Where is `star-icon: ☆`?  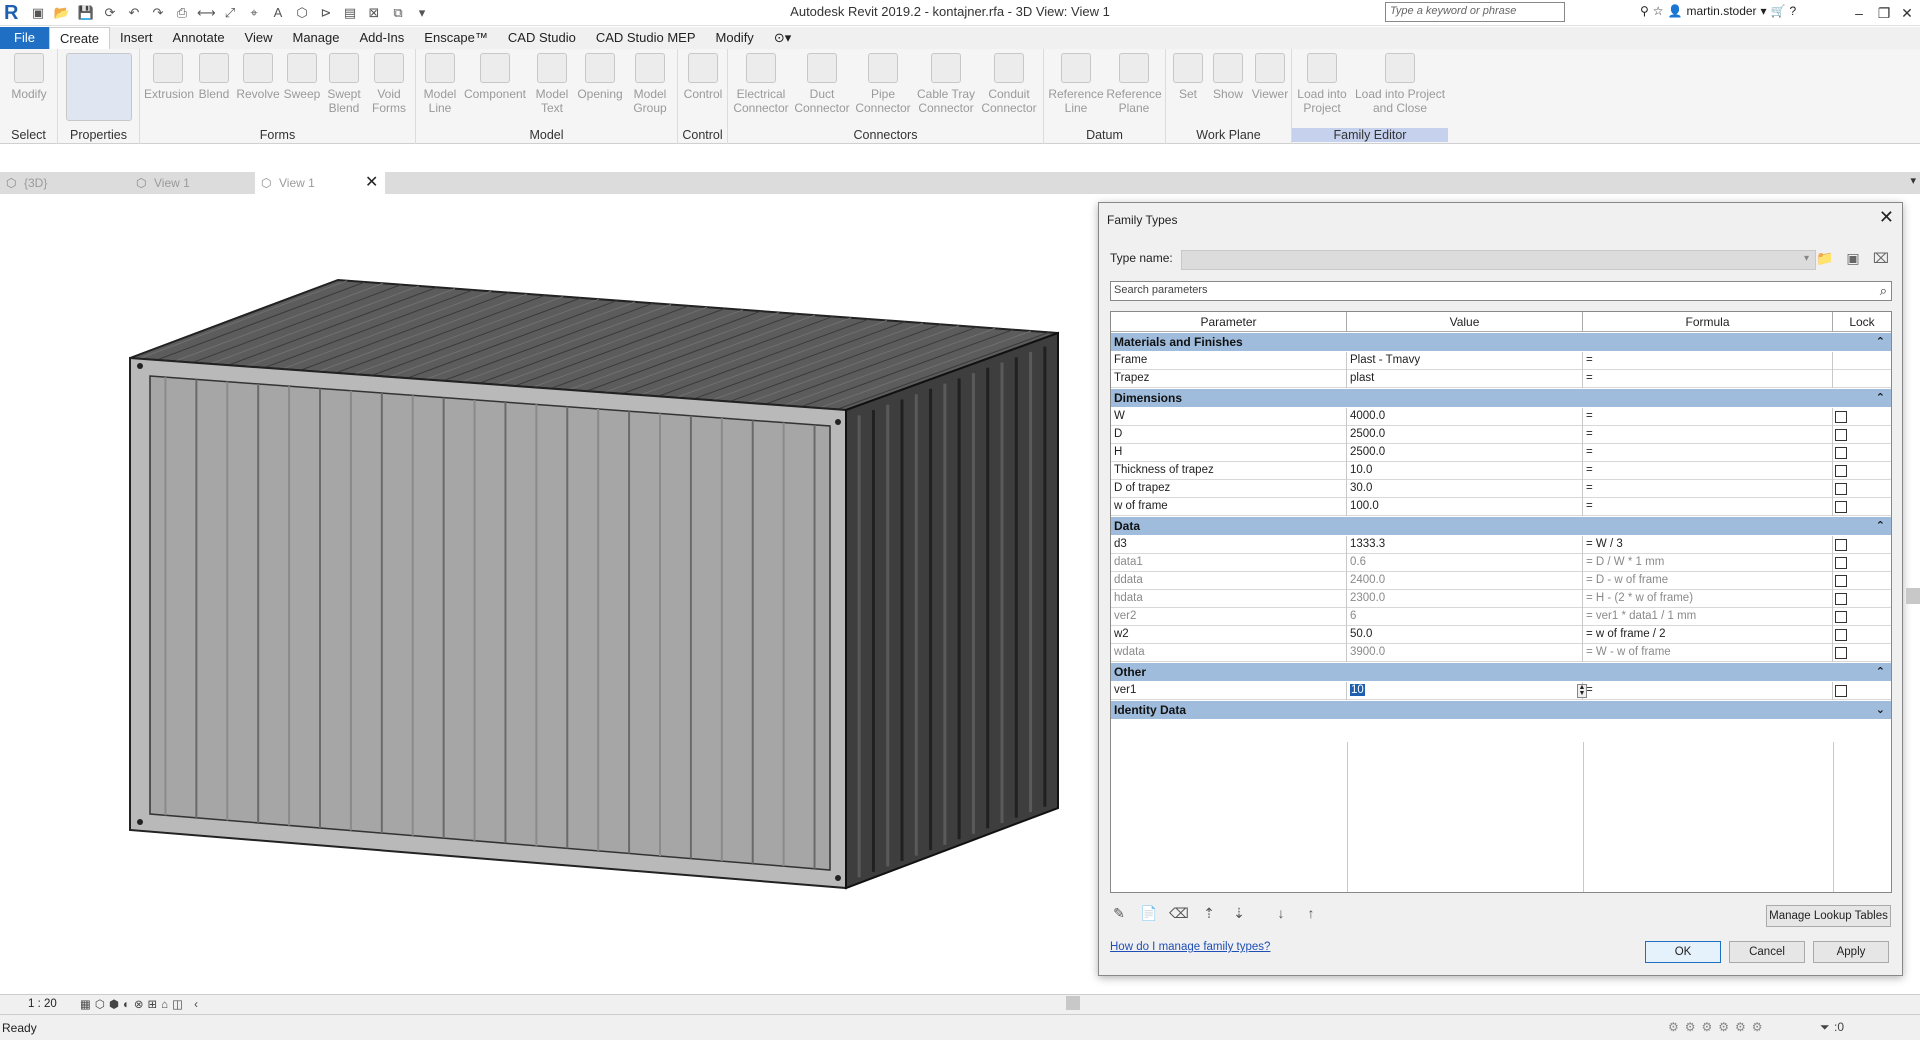 star-icon: ☆ is located at coordinates (1658, 11).